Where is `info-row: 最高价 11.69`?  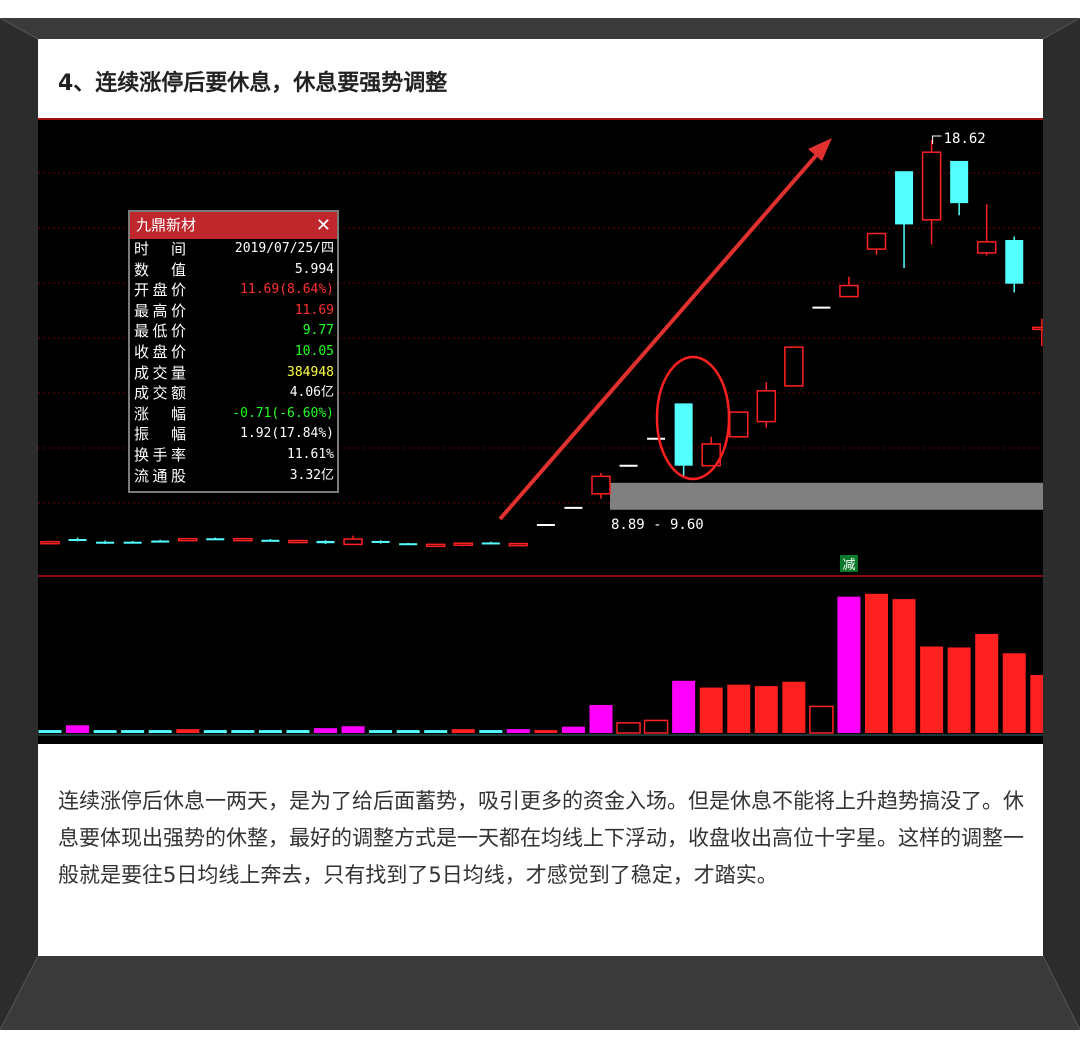
info-row: 最高价 11.69 is located at coordinates (233, 311).